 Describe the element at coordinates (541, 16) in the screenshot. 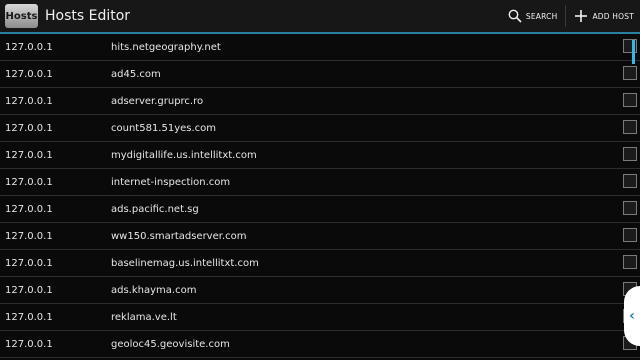

I see `search-label: SEARCH` at that location.